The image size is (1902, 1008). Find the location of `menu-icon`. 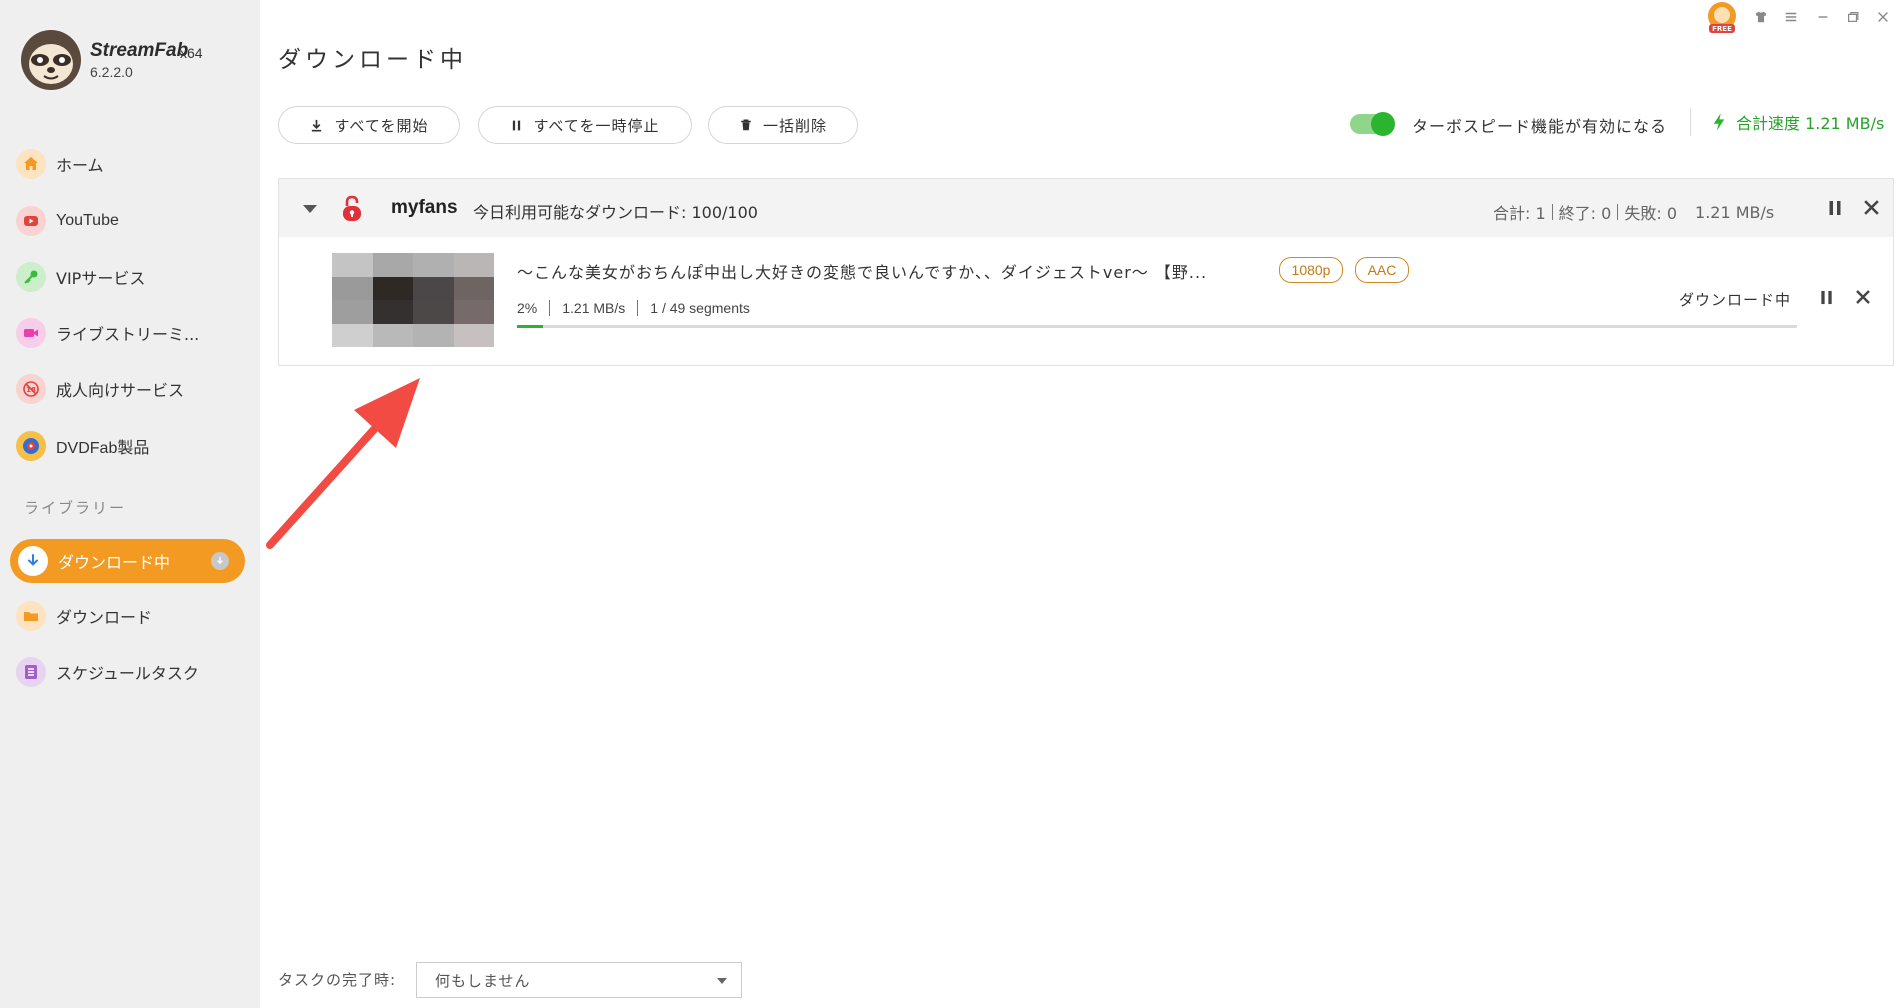

menu-icon is located at coordinates (1791, 17).